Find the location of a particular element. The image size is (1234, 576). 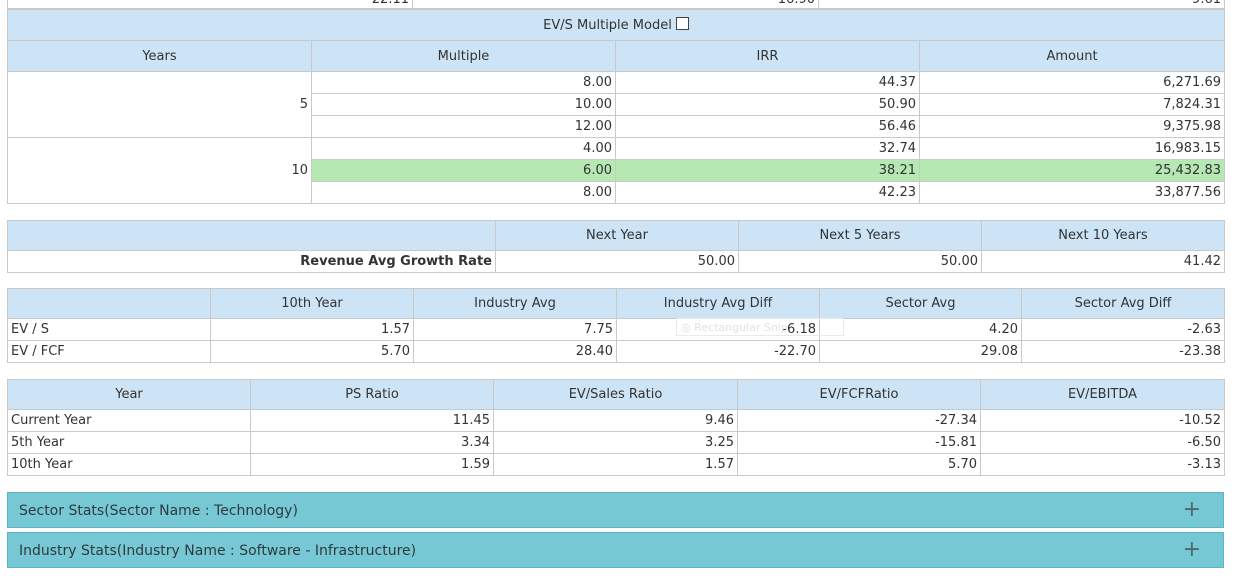

table-row: EV / FCF 5.70 28.40 -22.70 29.08 -23.38 is located at coordinates (616, 351).